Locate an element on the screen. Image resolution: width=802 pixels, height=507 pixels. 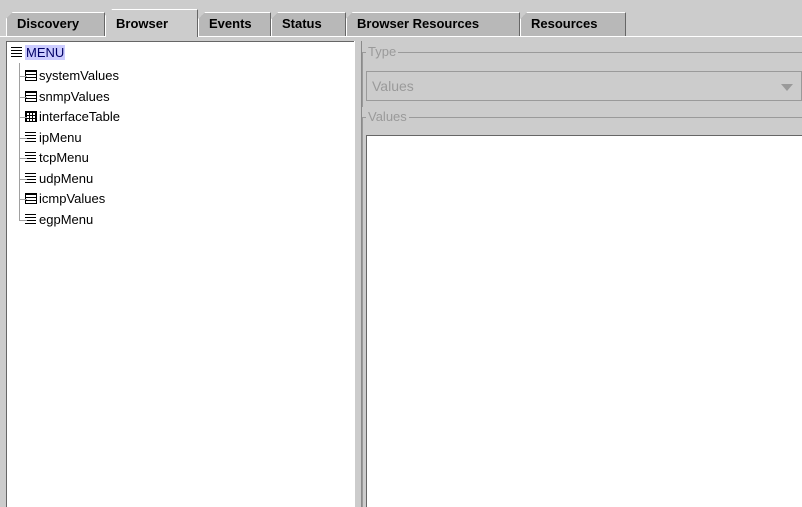
tree-item-label: tcpMenu is located at coordinates (64, 157).